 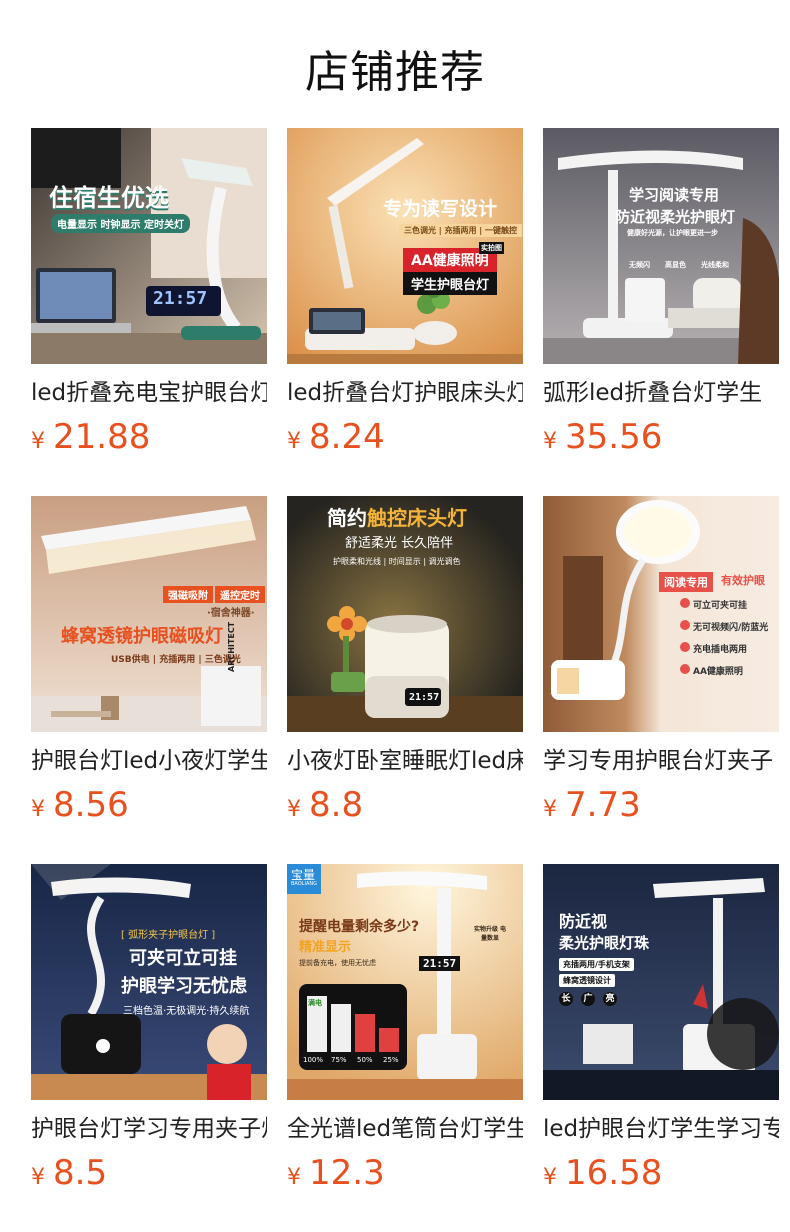 I want to click on promo-badge: 实物升级 电量数显, so click(x=490, y=934).